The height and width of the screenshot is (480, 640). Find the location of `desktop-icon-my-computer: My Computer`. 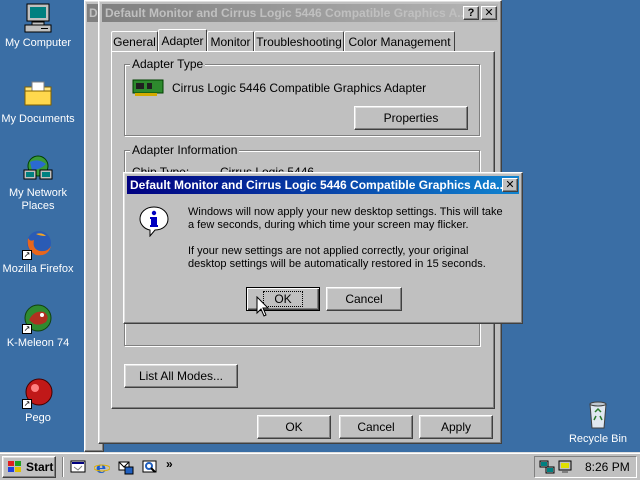

desktop-icon-my-computer: My Computer is located at coordinates (38, 26).